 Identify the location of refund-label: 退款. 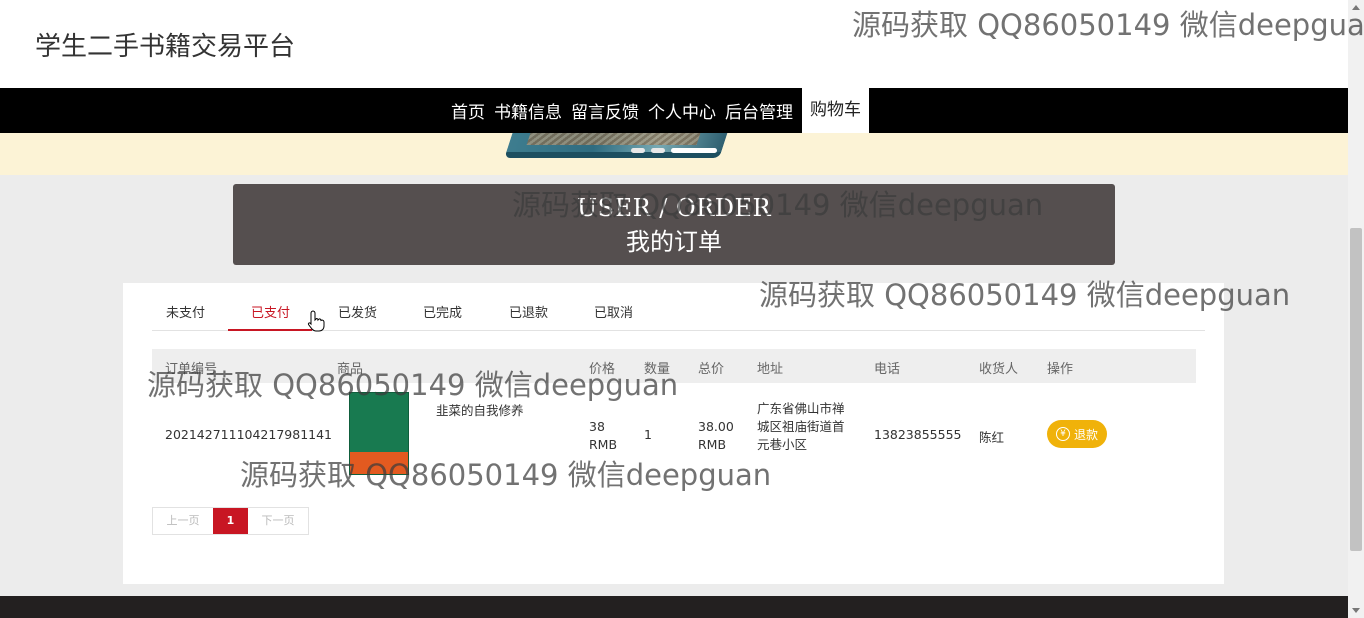
(1085, 434).